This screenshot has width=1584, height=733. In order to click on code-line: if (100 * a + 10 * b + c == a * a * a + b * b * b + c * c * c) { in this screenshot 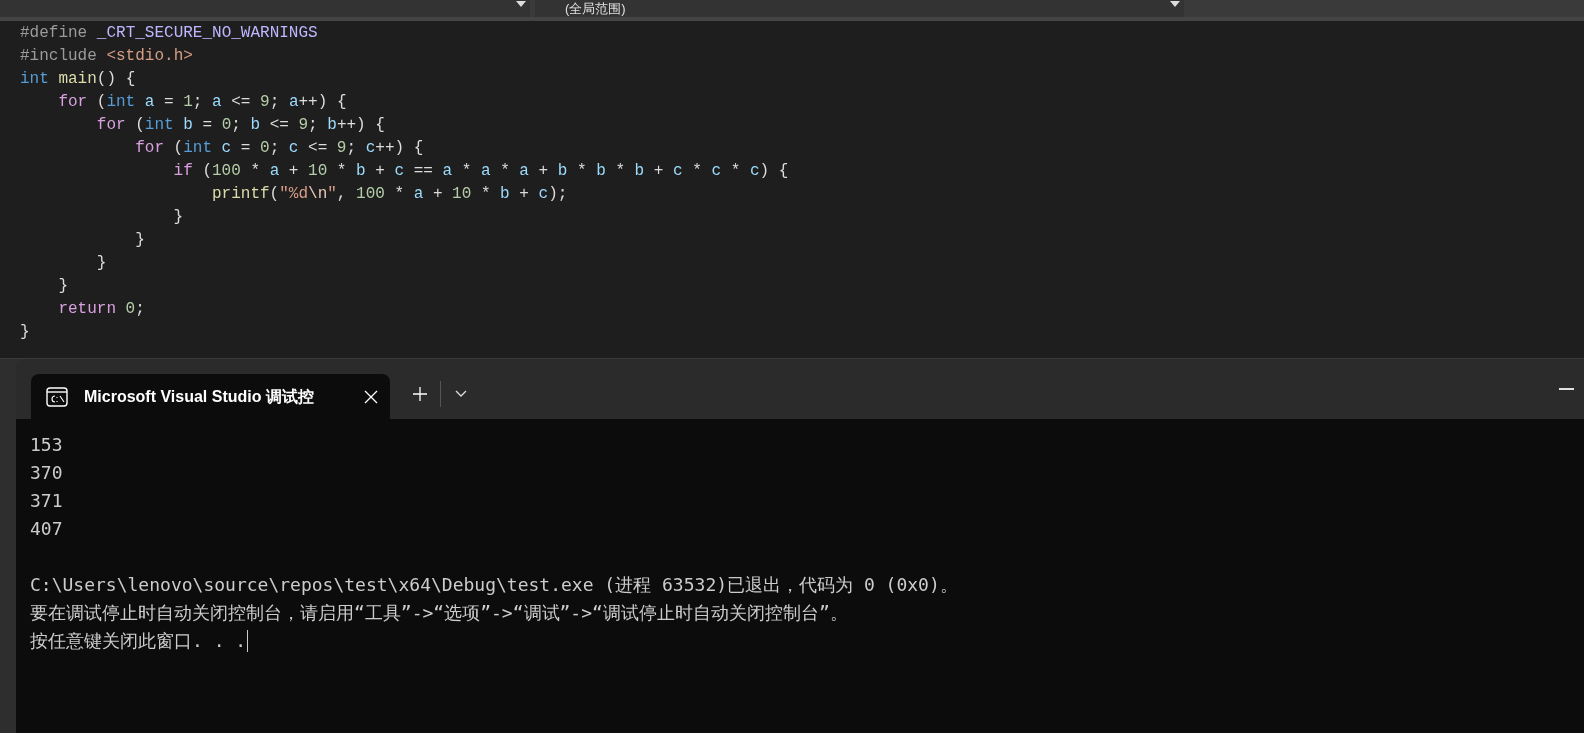, I will do `click(481, 171)`.